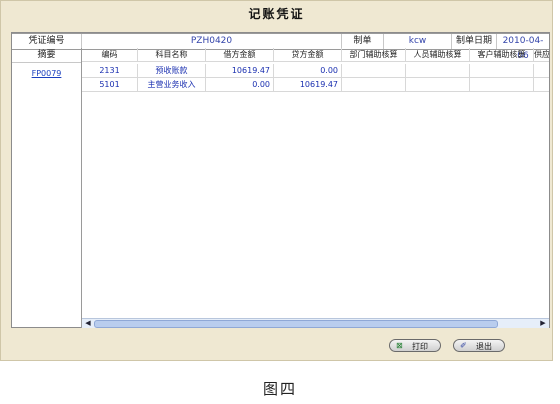  I want to click on cell-code: 2131, so click(110, 71).